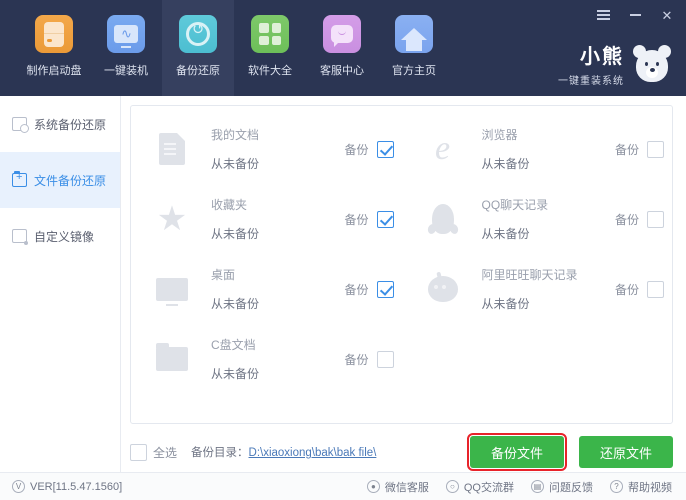 The height and width of the screenshot is (500, 686). What do you see at coordinates (517, 452) in the screenshot?
I see `backup-files-button: 备份文件` at bounding box center [517, 452].